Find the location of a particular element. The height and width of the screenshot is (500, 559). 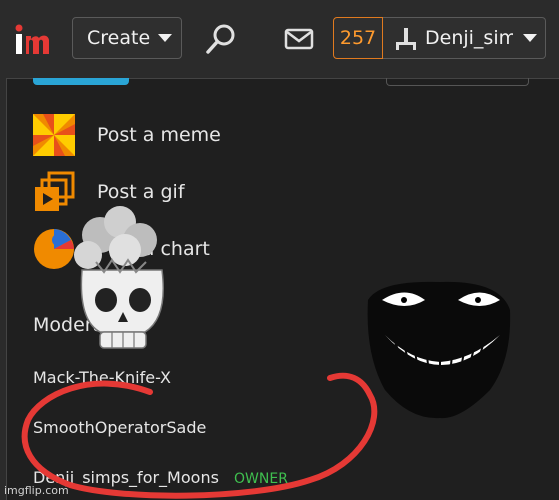

notification-count-button: 257 is located at coordinates (358, 38).